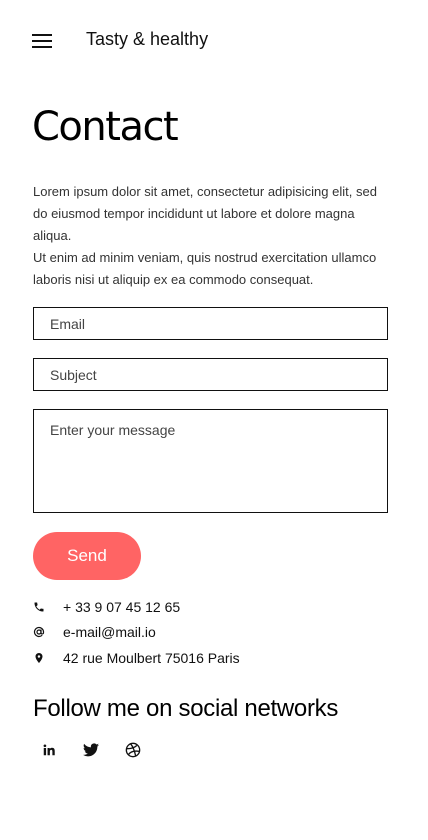 This screenshot has height=840, width=428. I want to click on header: Tasty & healthy, so click(214, 40).